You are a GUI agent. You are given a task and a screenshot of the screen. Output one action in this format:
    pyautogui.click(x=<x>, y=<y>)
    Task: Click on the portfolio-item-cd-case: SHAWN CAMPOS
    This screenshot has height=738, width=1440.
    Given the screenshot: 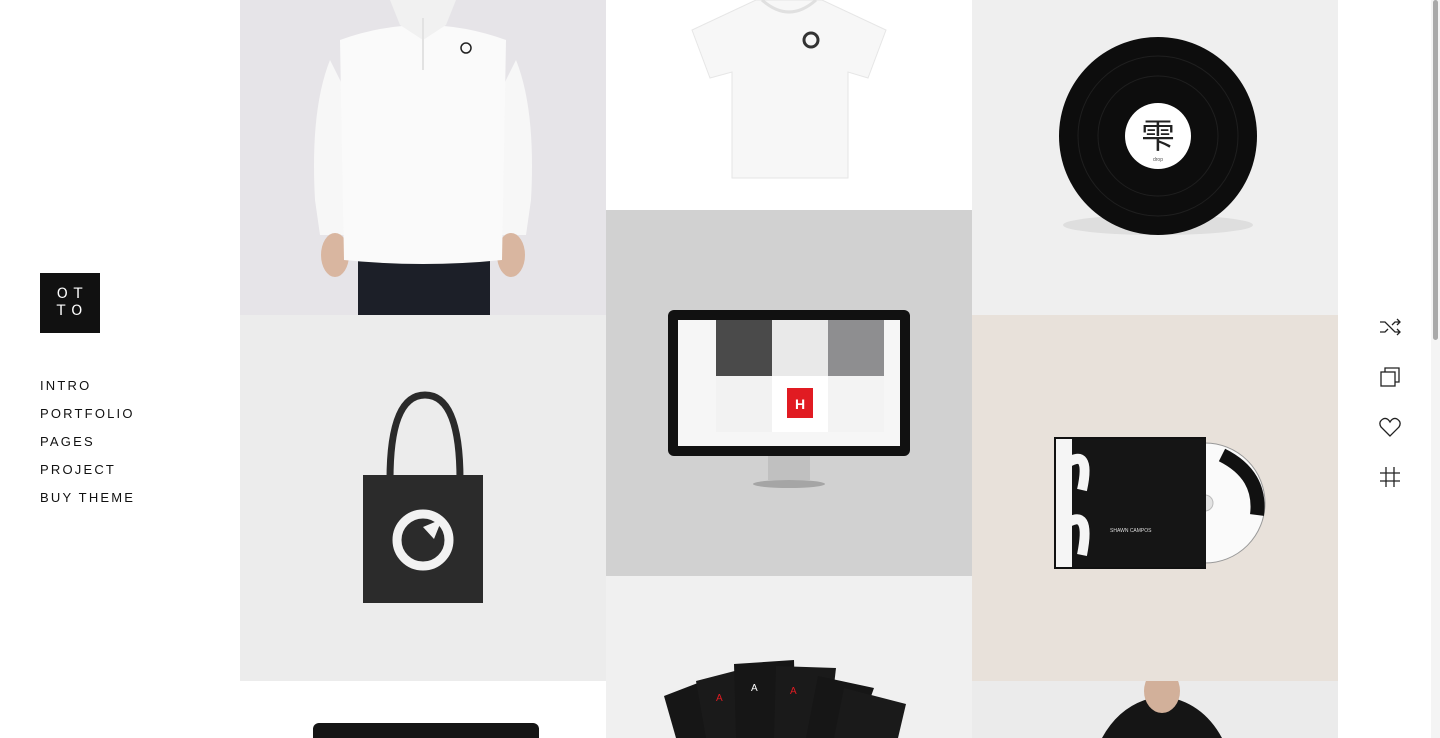 What is the action you would take?
    pyautogui.click(x=1155, y=498)
    